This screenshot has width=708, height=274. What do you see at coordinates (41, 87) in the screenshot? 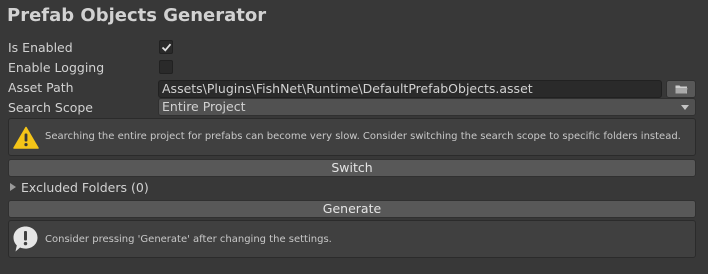
I see `asset-path-label: Asset Path` at bounding box center [41, 87].